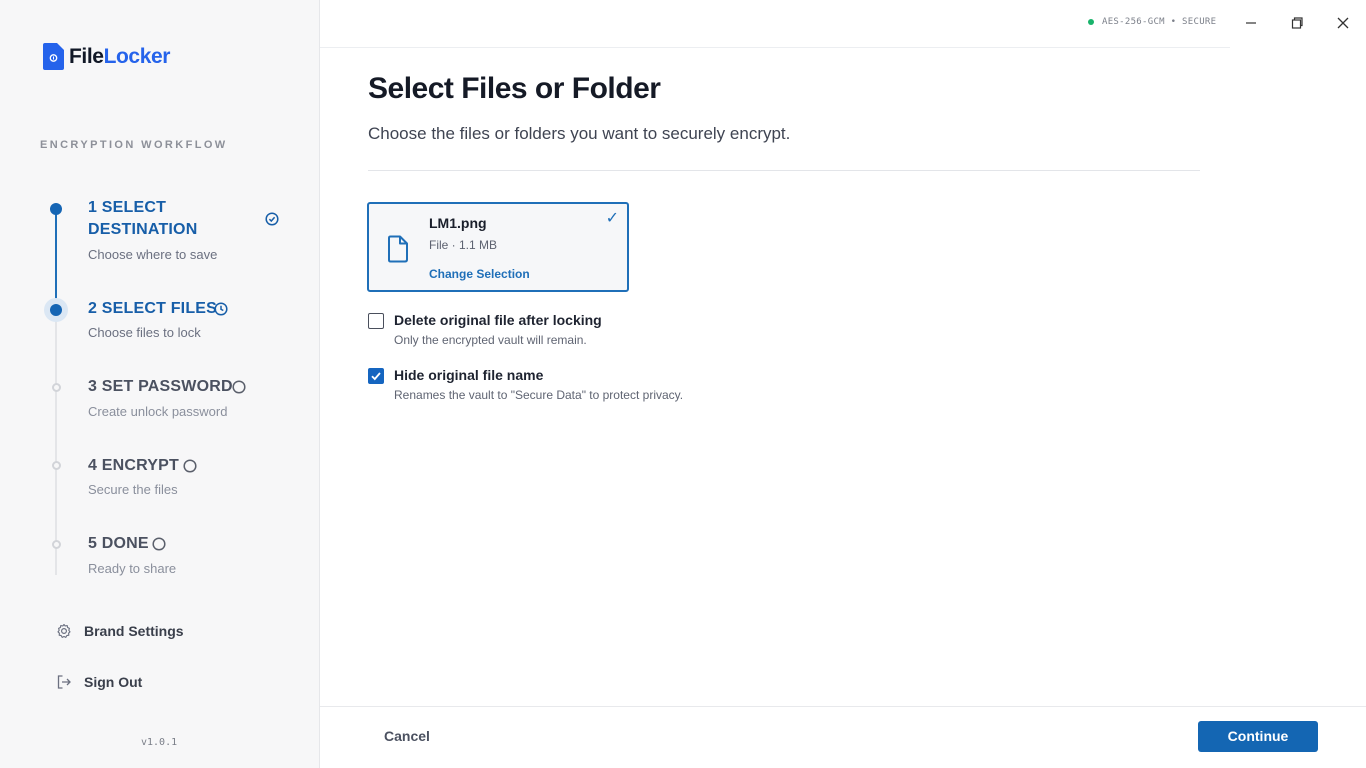 Image resolution: width=1366 pixels, height=768 pixels. Describe the element at coordinates (1251, 23) in the screenshot. I see `minimize-icon` at that location.